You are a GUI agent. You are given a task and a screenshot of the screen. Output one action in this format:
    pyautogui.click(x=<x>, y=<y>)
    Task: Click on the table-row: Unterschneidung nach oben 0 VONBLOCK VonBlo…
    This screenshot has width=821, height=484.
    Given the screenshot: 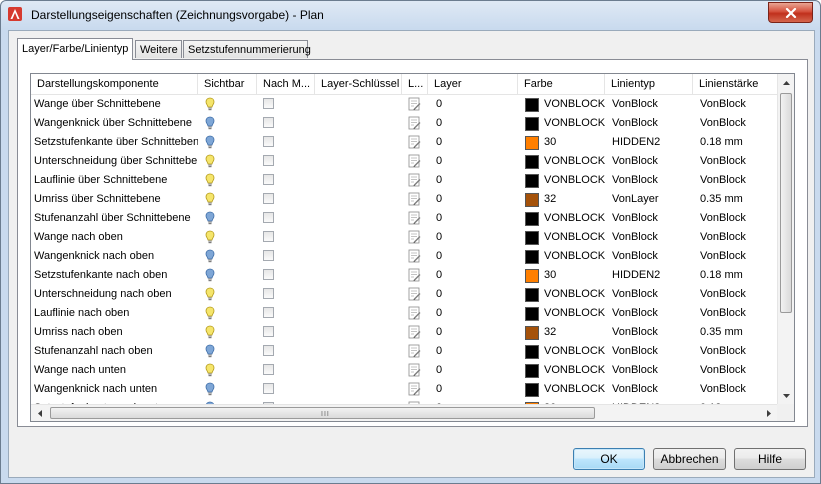 What is the action you would take?
    pyautogui.click(x=404, y=294)
    